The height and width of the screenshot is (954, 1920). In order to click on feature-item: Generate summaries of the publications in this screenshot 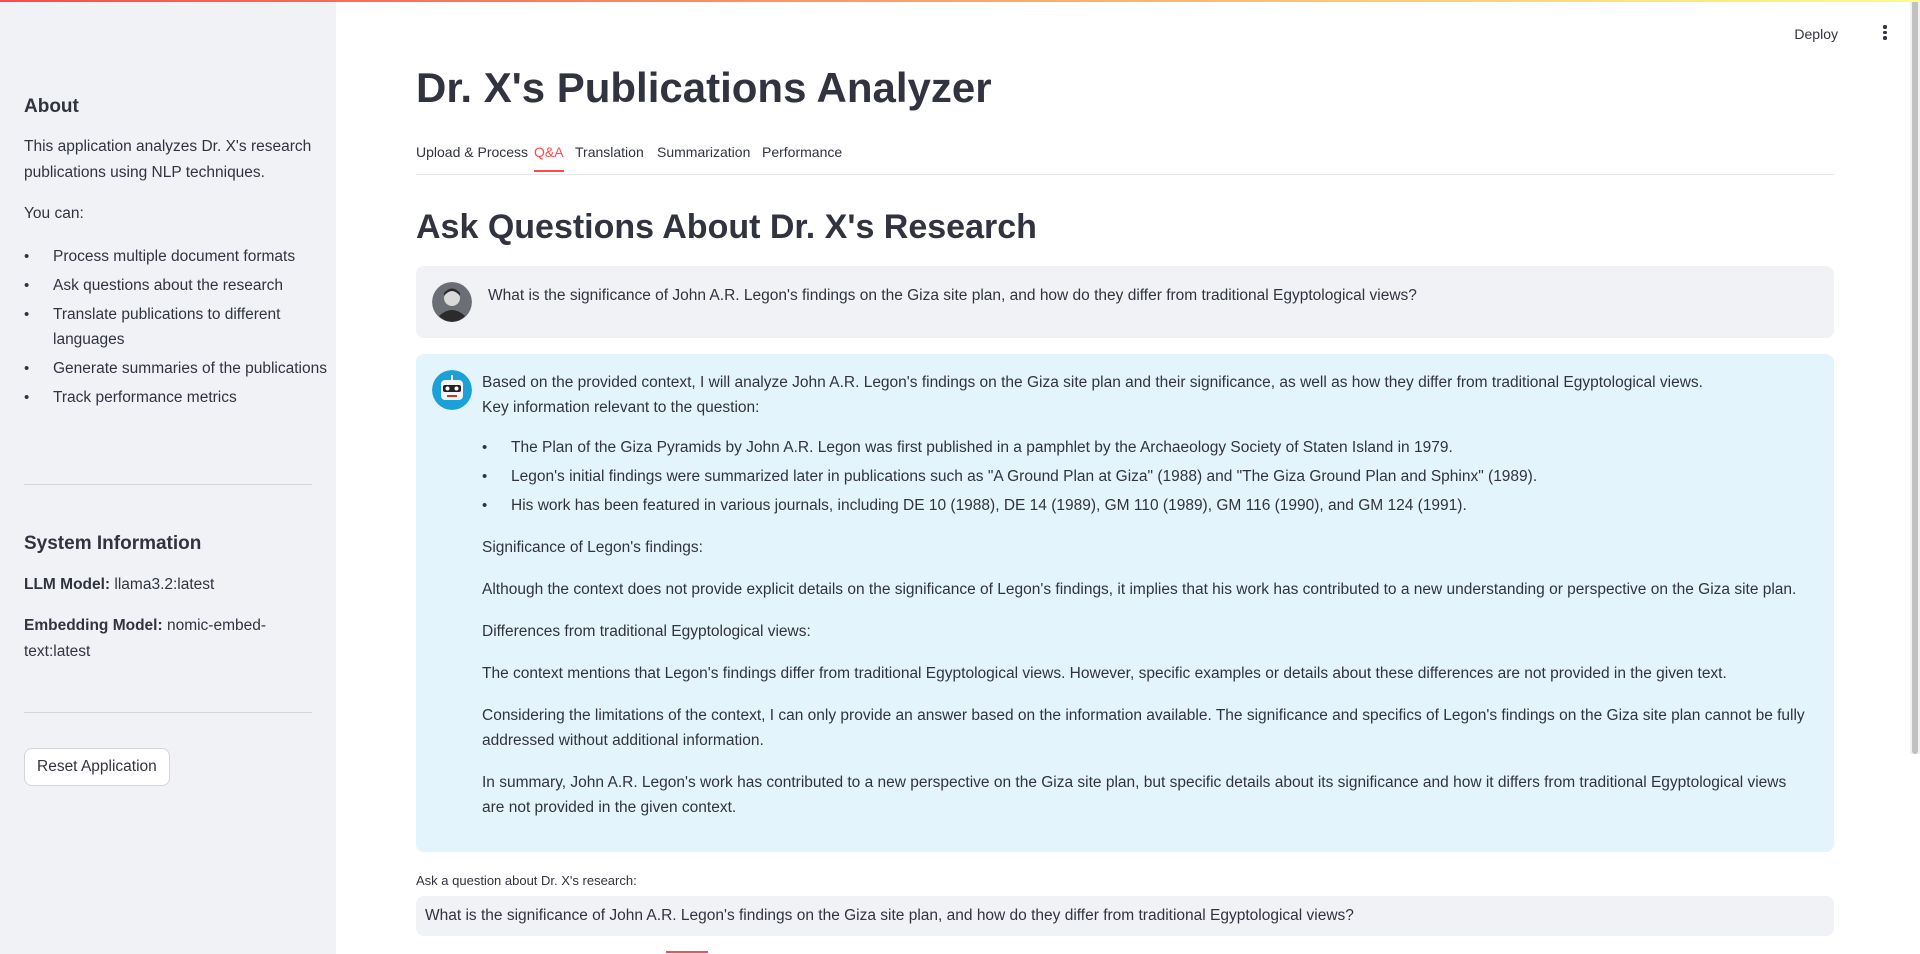, I will do `click(183, 368)`.